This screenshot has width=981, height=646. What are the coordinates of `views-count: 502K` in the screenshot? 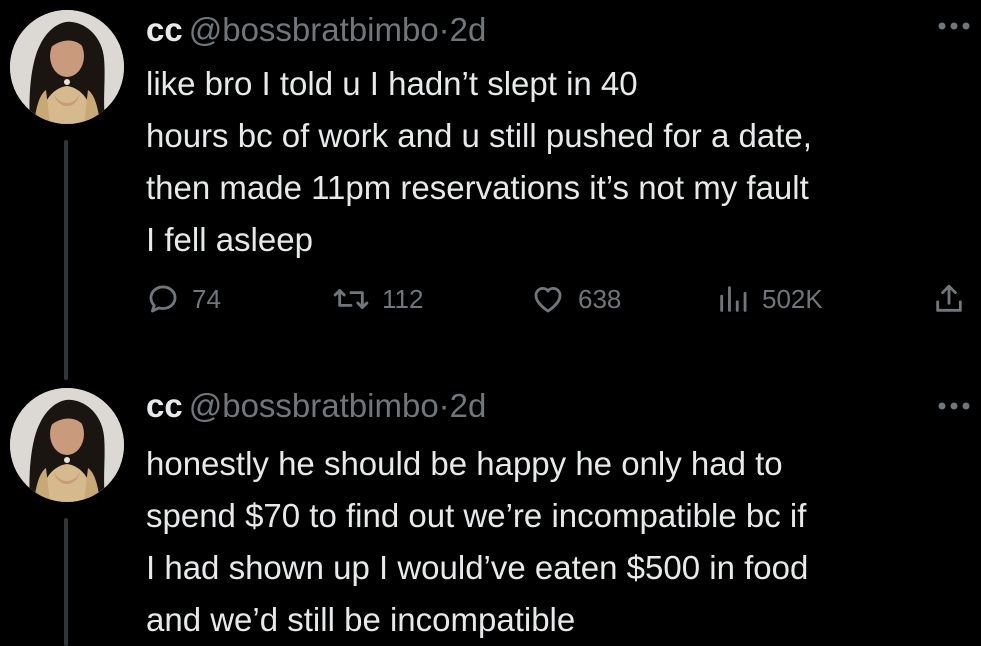 It's located at (792, 298).